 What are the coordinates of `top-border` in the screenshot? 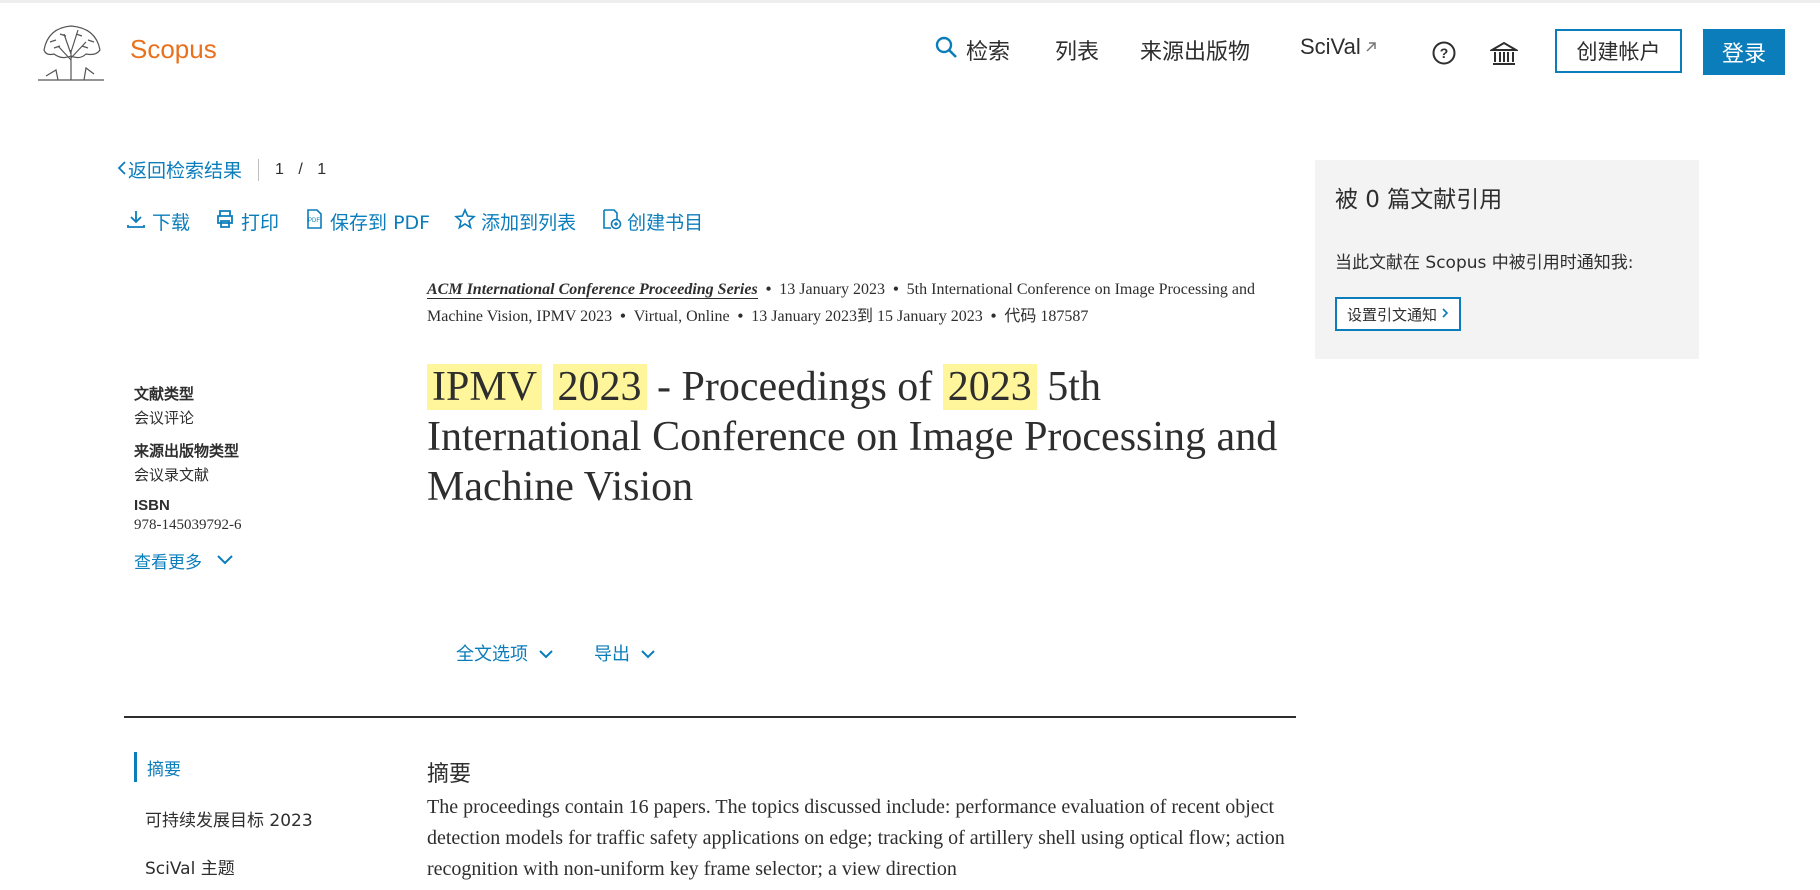 It's located at (910, 1).